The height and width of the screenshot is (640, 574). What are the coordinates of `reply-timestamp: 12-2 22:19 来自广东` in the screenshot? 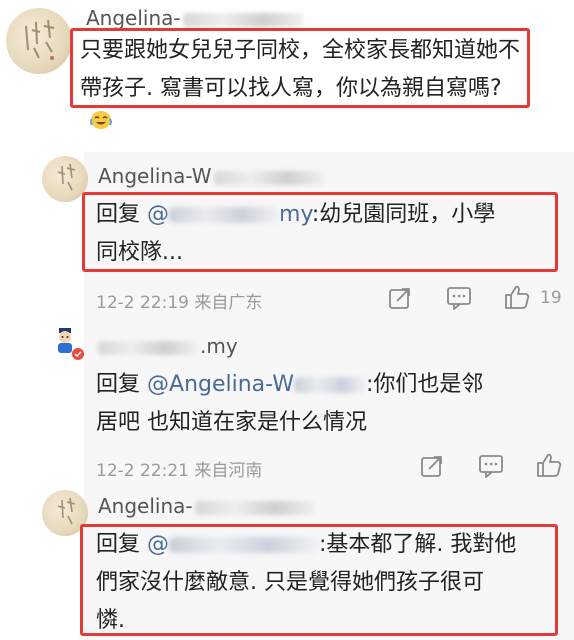 It's located at (179, 303).